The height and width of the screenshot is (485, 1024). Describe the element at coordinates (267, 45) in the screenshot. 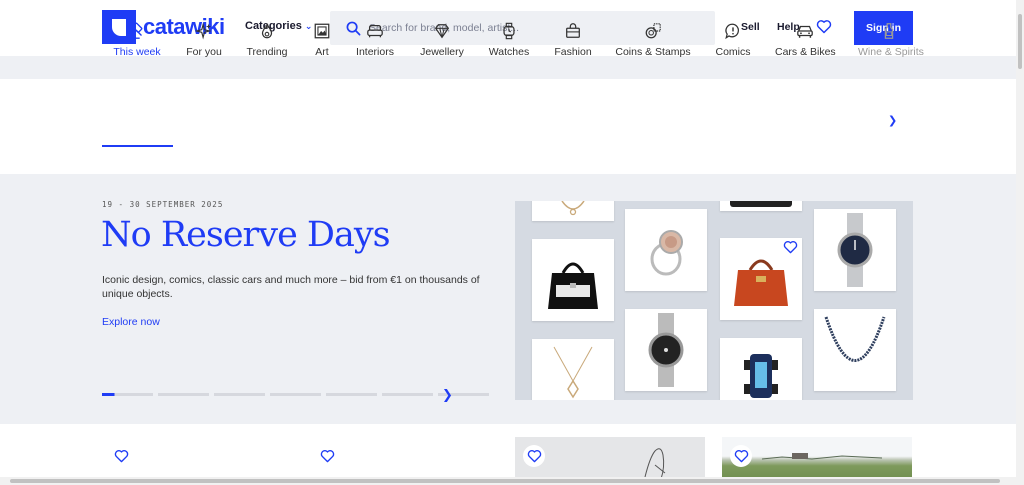

I see `category-trending: Trending` at that location.